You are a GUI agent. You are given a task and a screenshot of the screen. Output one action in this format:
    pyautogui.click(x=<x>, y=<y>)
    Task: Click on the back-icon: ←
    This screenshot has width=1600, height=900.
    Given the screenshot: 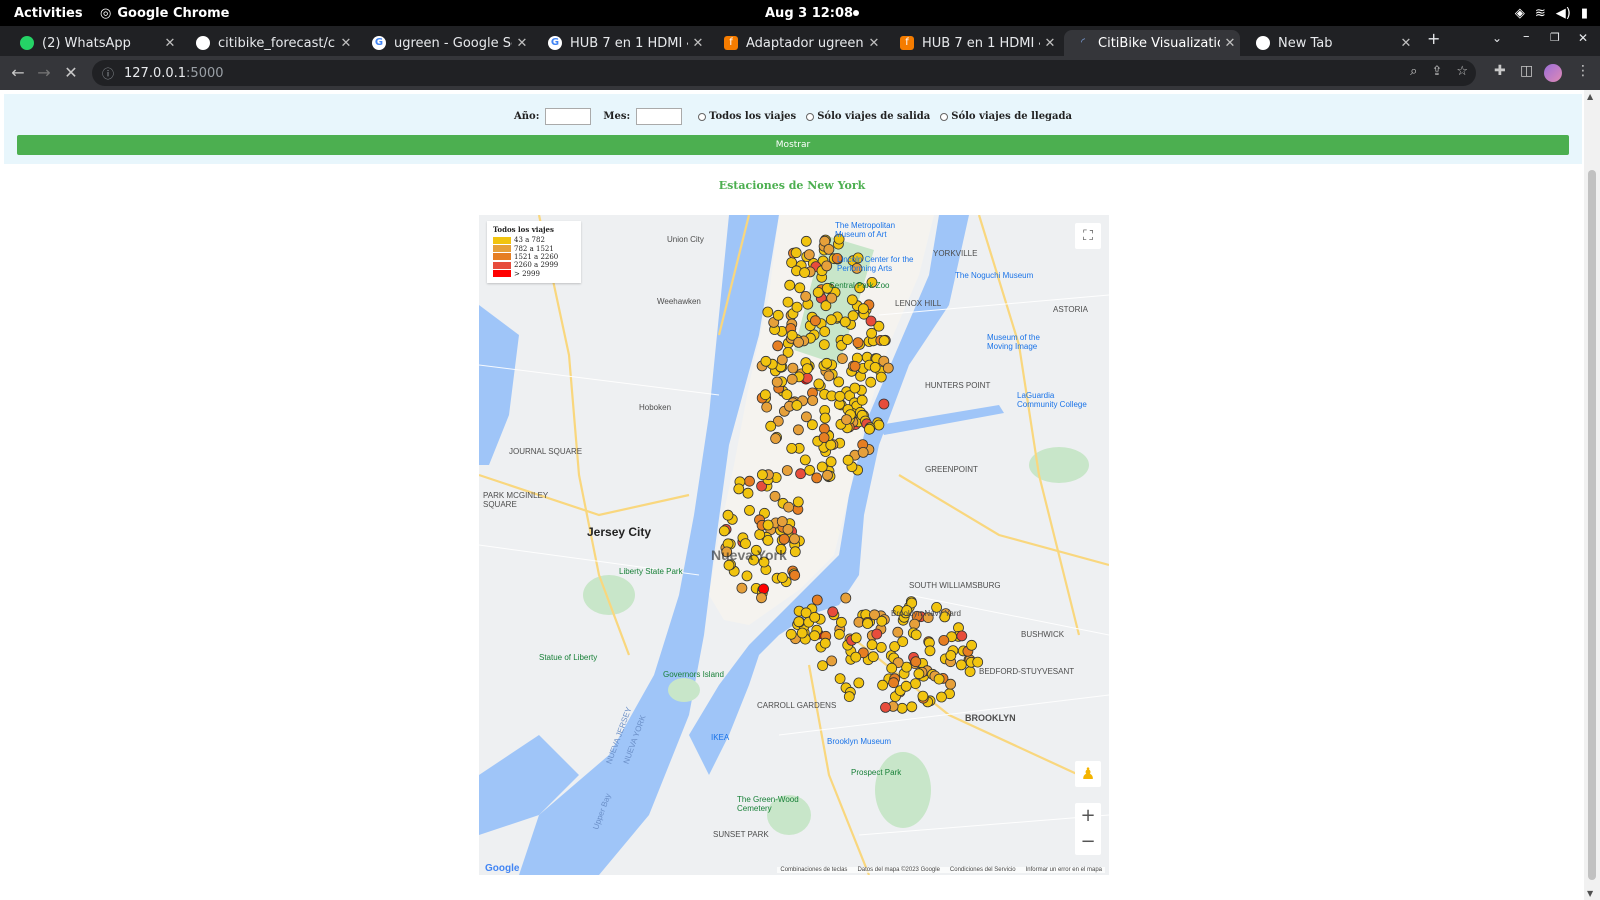 What is the action you would take?
    pyautogui.click(x=18, y=72)
    